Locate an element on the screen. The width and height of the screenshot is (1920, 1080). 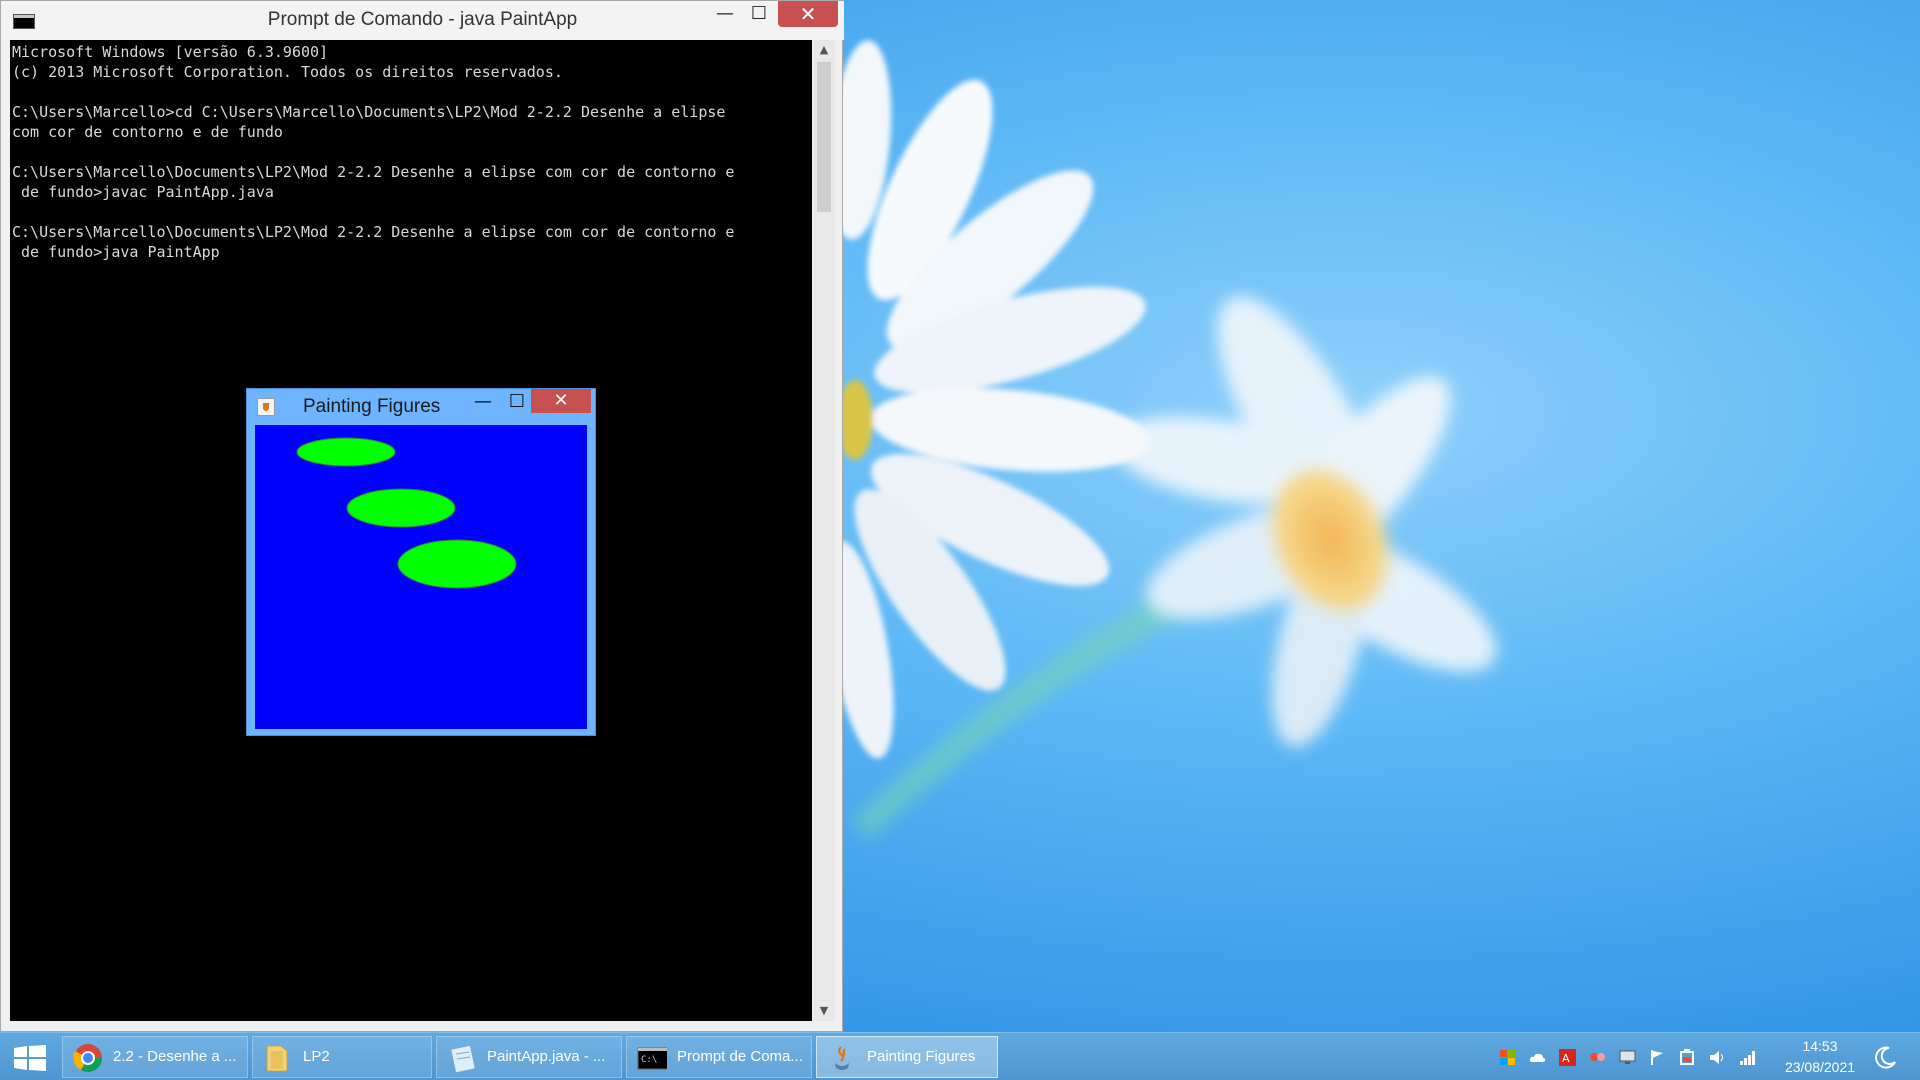
console-line: de fundo>java PaintApp is located at coordinates (116, 252).